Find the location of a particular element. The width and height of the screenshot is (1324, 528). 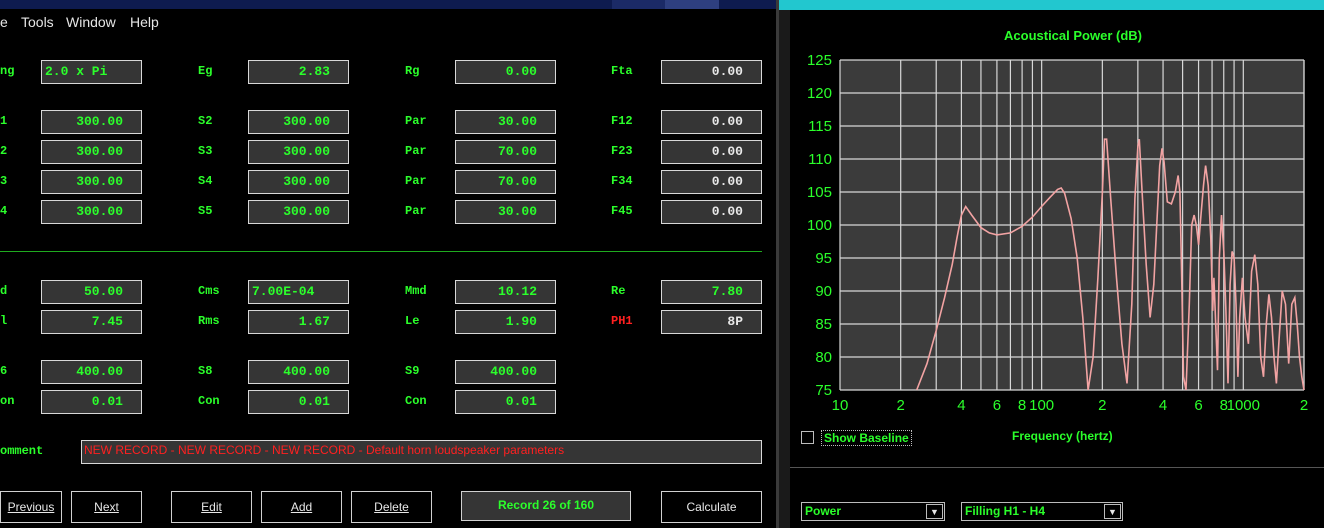

param-label: F34 is located at coordinates (622, 181).